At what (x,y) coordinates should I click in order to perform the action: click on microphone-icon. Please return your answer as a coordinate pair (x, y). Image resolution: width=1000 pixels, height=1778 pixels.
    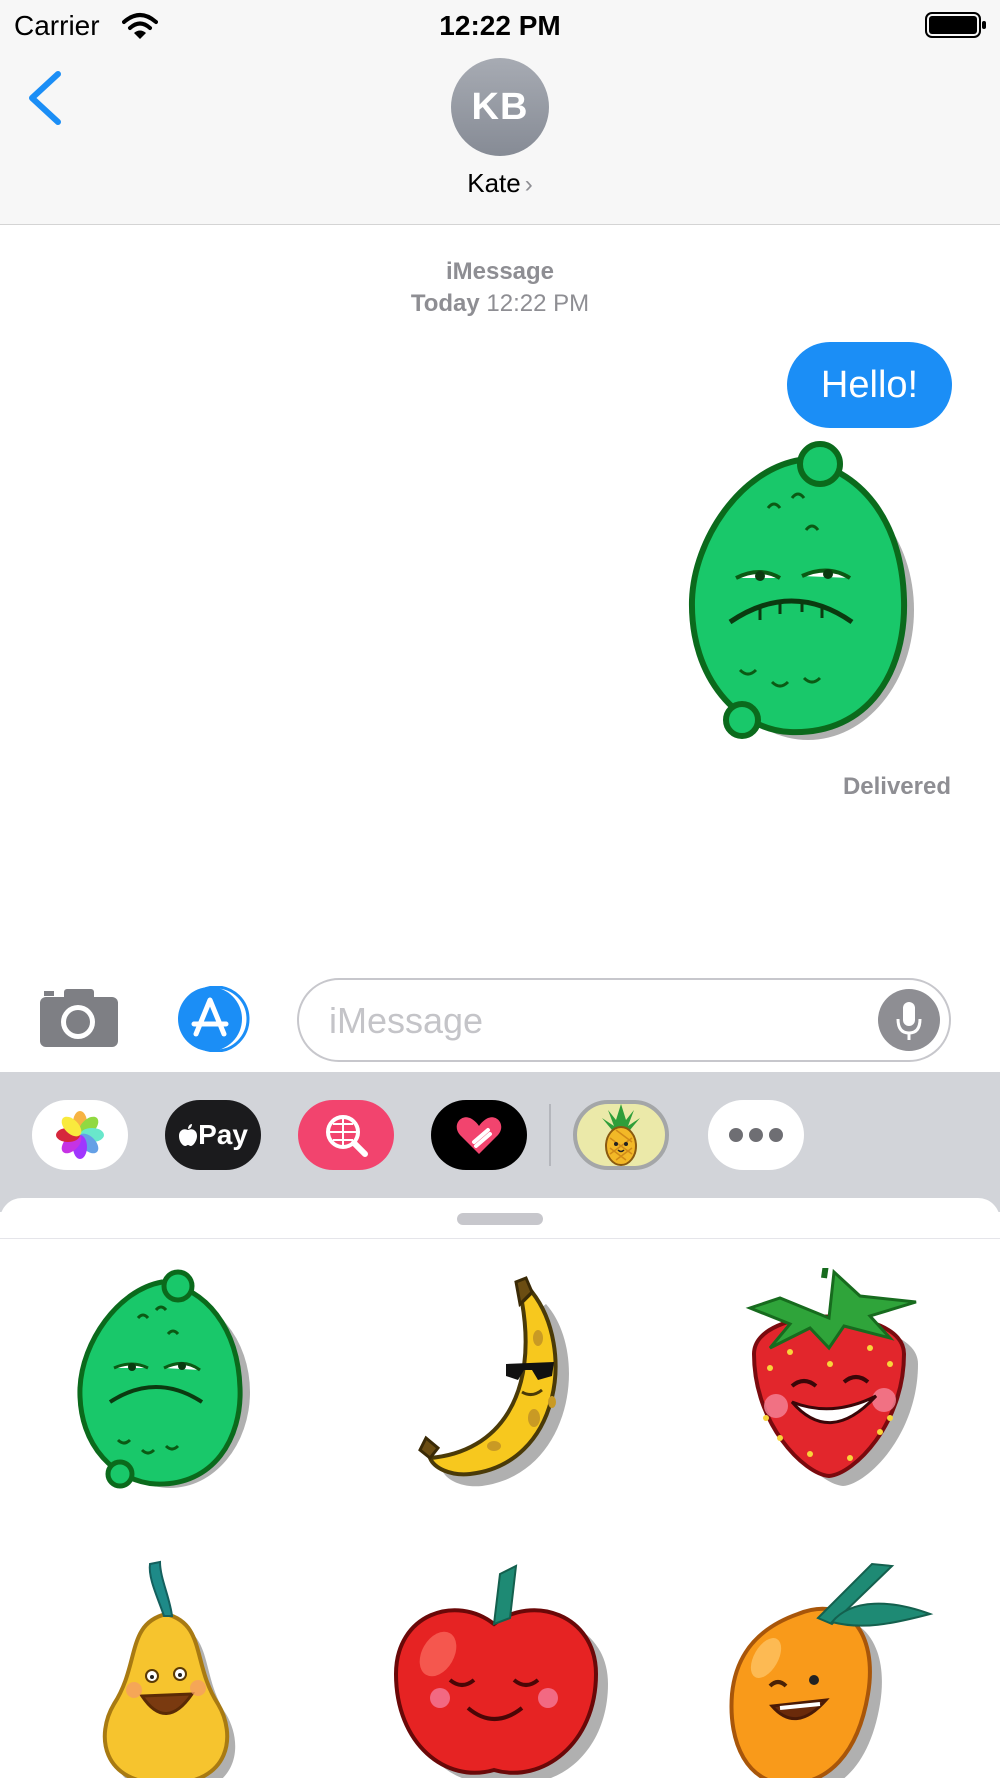
    Looking at the image, I should click on (909, 1020).